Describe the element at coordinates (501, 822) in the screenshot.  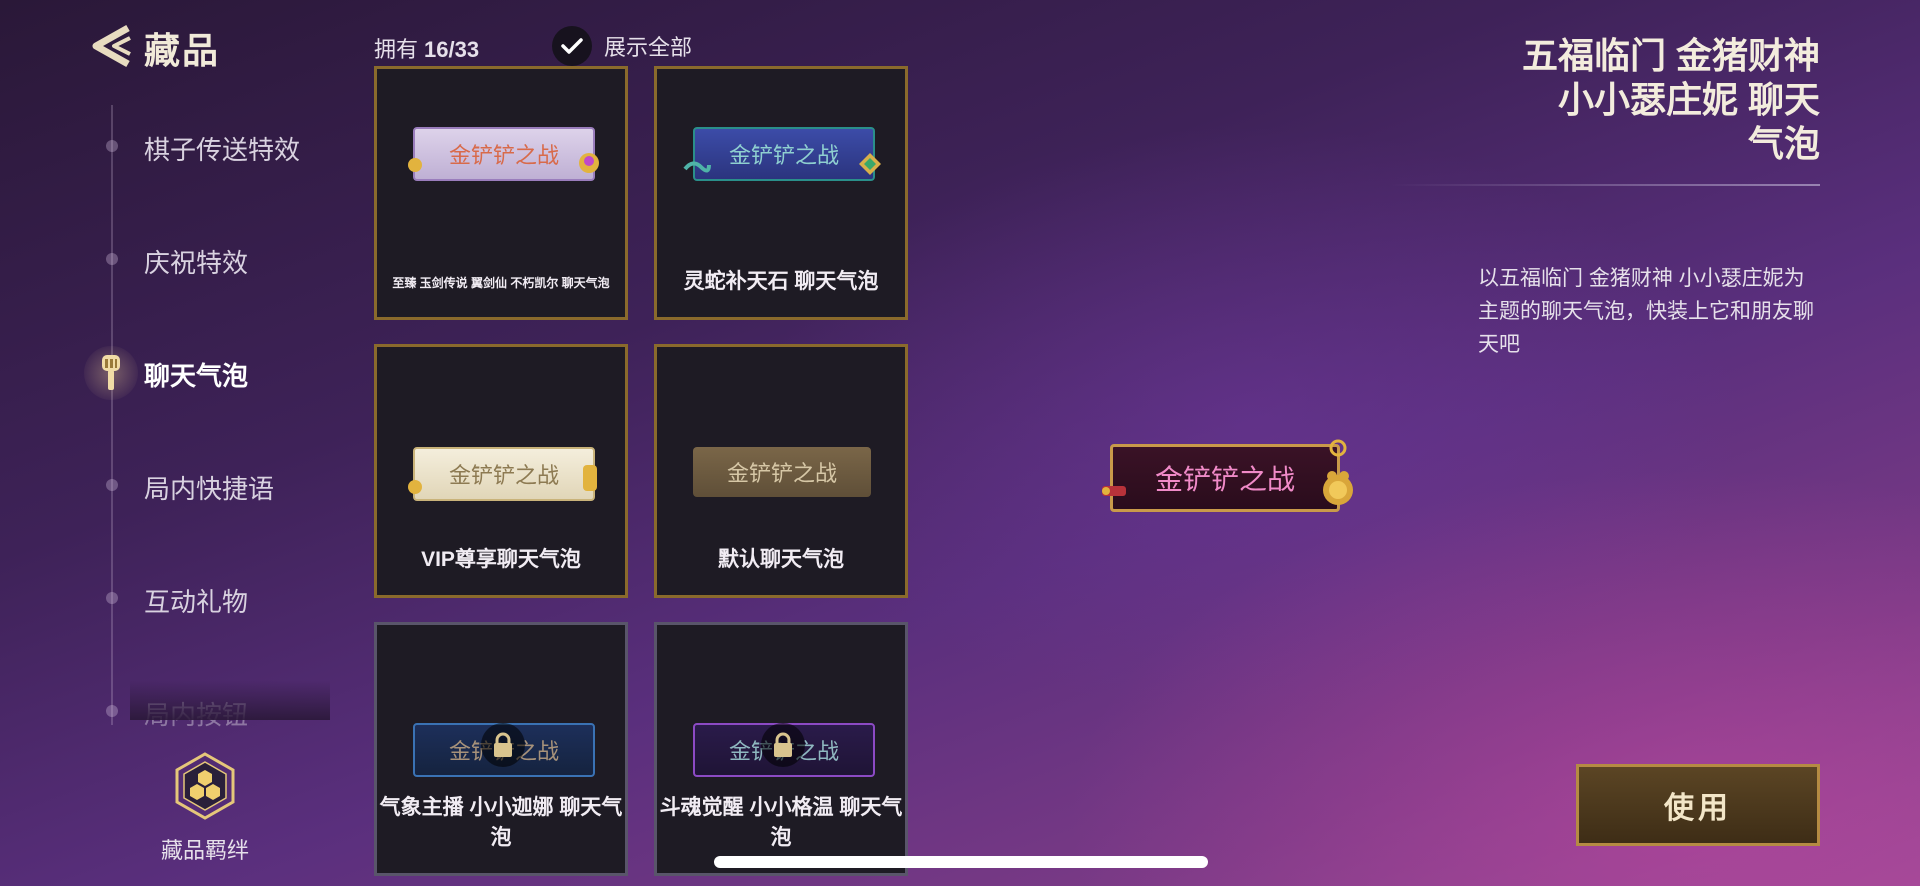
I see `card-label: 气象主播 小小迦娜 聊天气泡` at that location.